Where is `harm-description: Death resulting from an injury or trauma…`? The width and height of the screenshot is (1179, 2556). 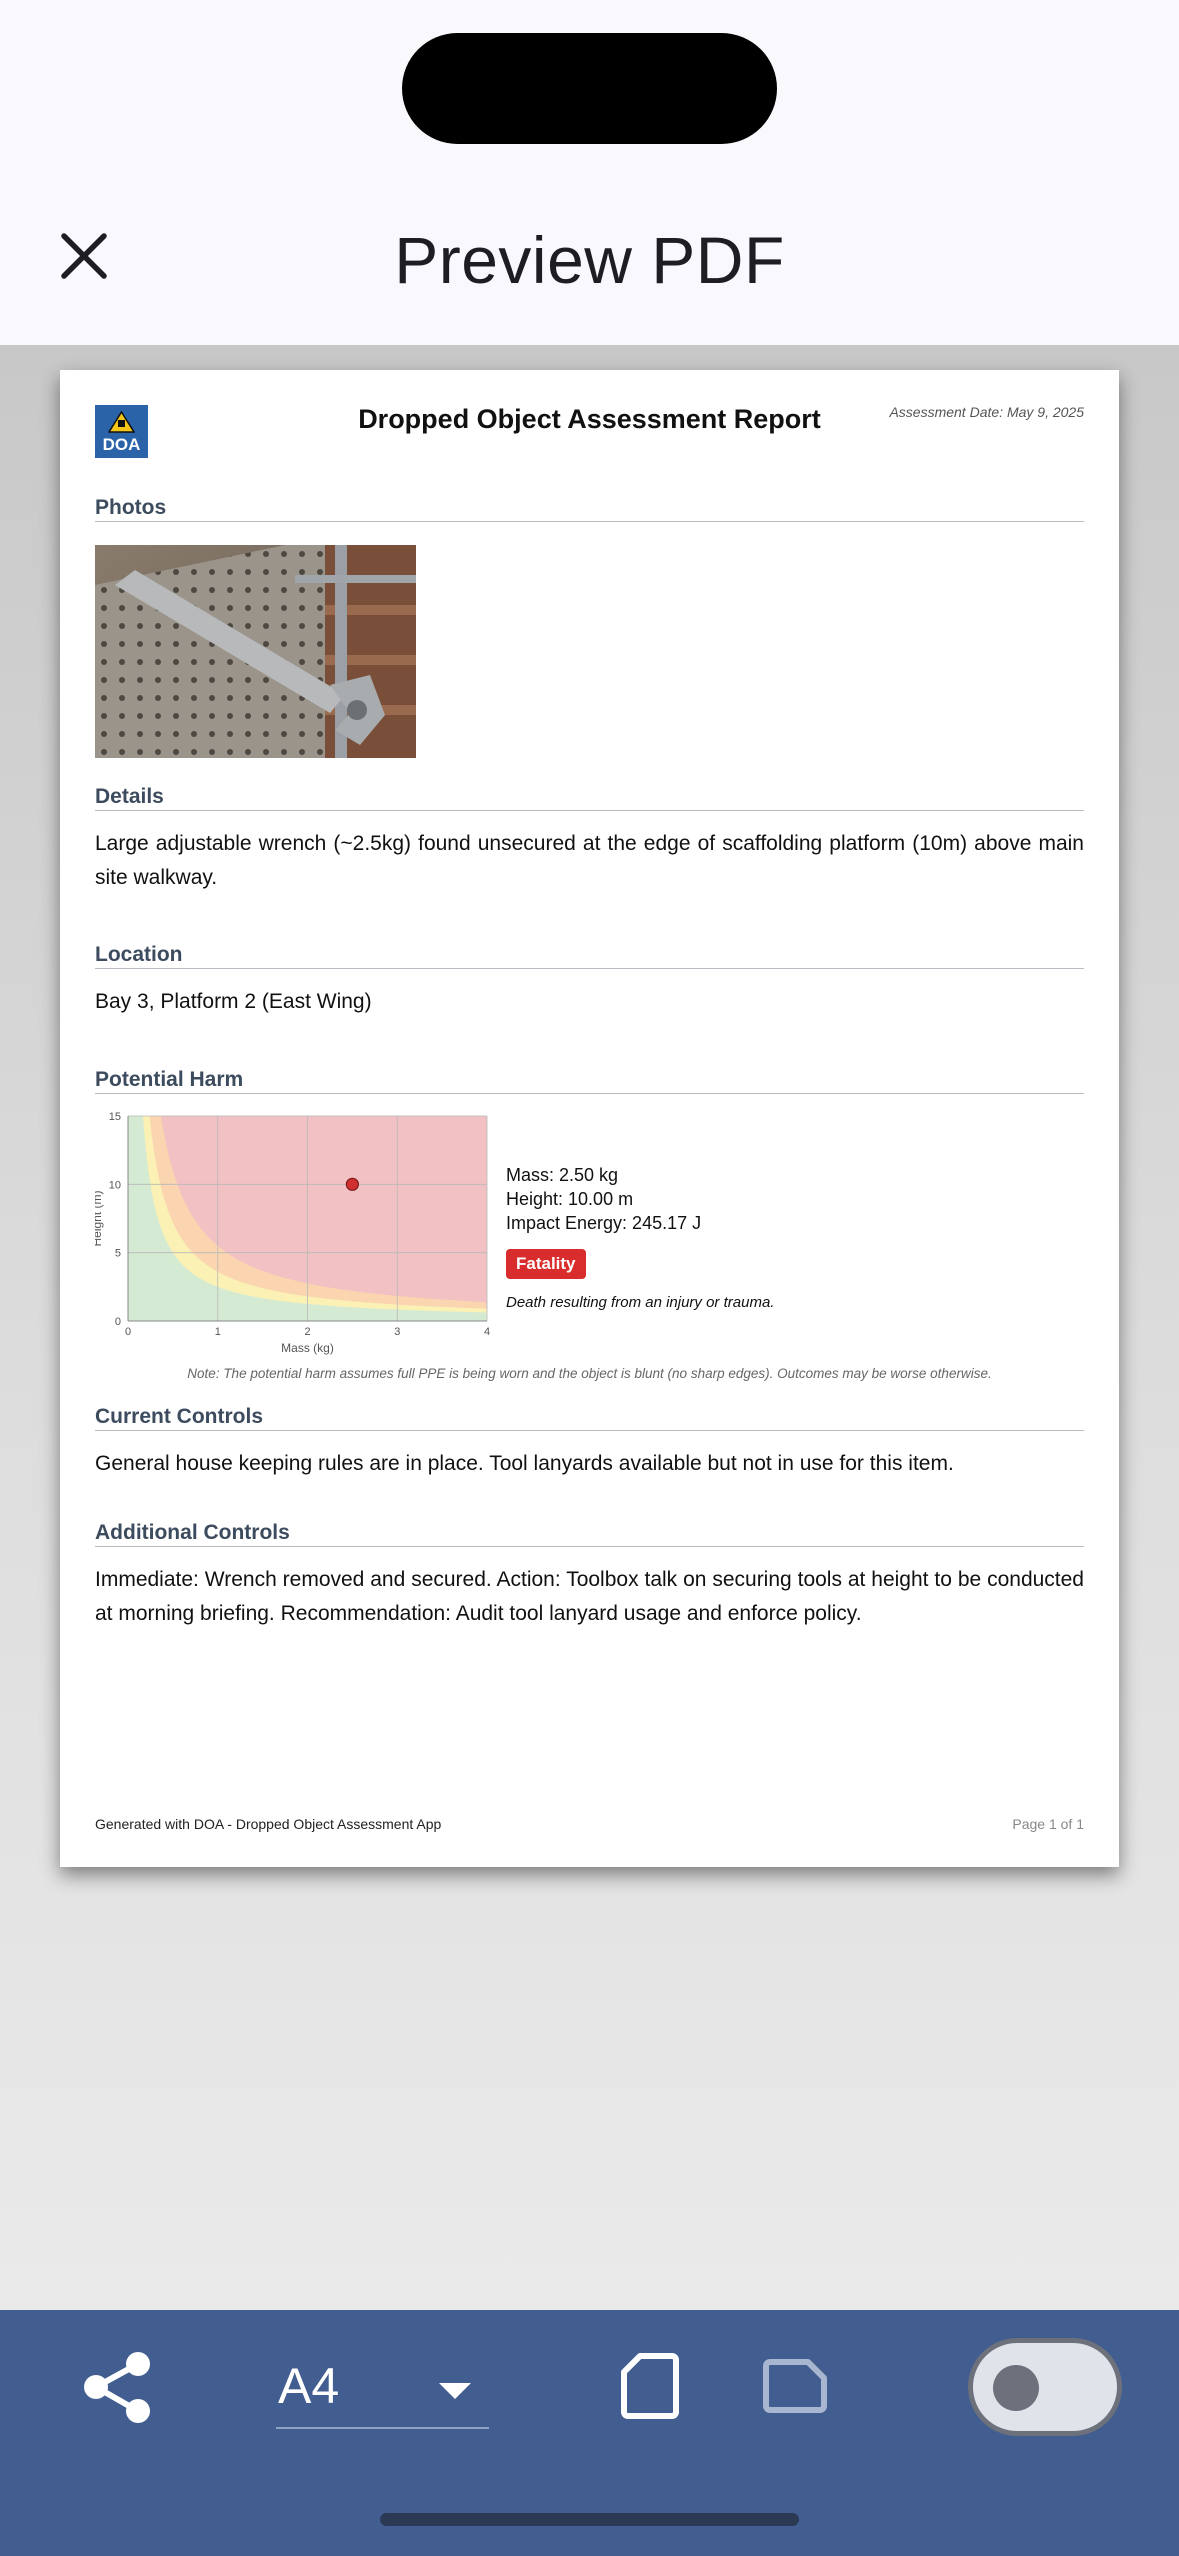 harm-description: Death resulting from an injury or trauma… is located at coordinates (640, 1302).